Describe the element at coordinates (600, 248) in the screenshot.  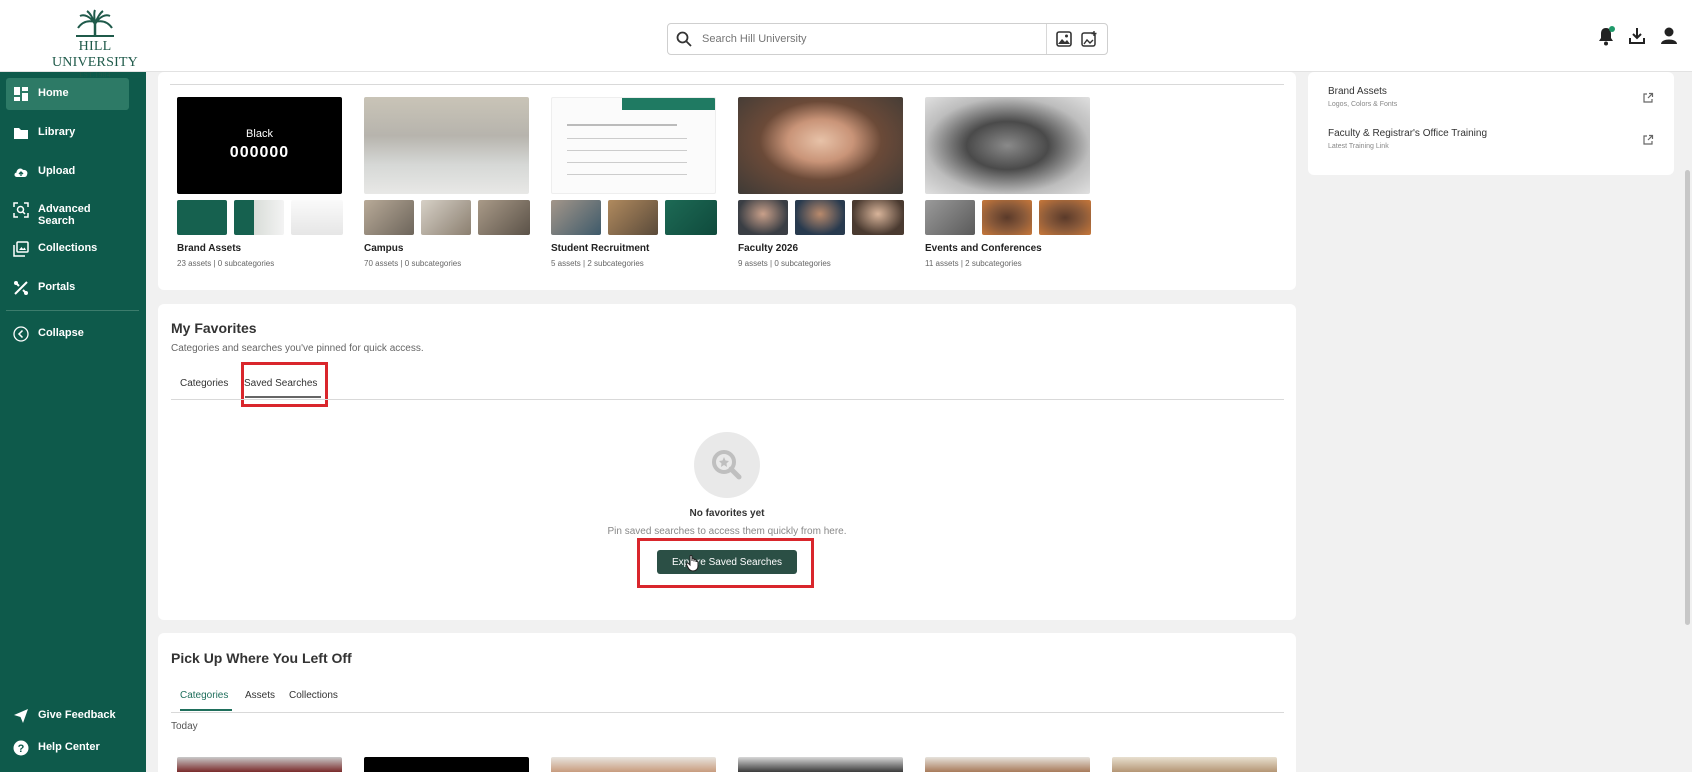
I see `category-title: Student Recruitment` at that location.